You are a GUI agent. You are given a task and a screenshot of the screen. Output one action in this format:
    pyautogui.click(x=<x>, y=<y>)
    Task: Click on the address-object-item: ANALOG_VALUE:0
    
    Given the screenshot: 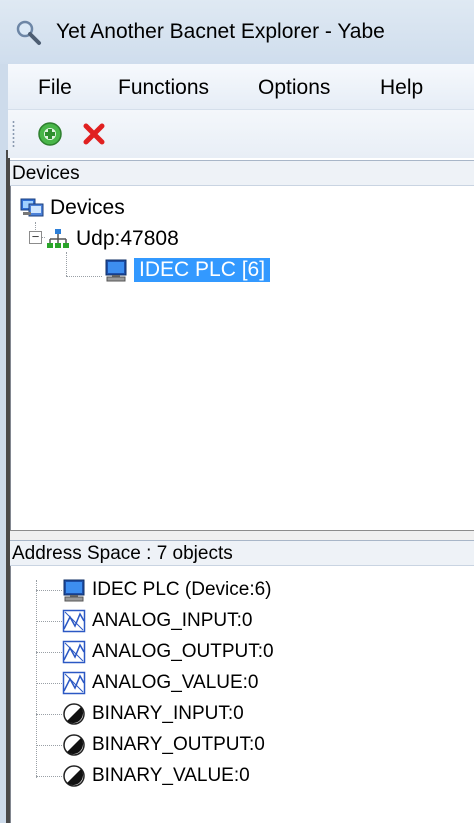 What is the action you would take?
    pyautogui.click(x=160, y=683)
    